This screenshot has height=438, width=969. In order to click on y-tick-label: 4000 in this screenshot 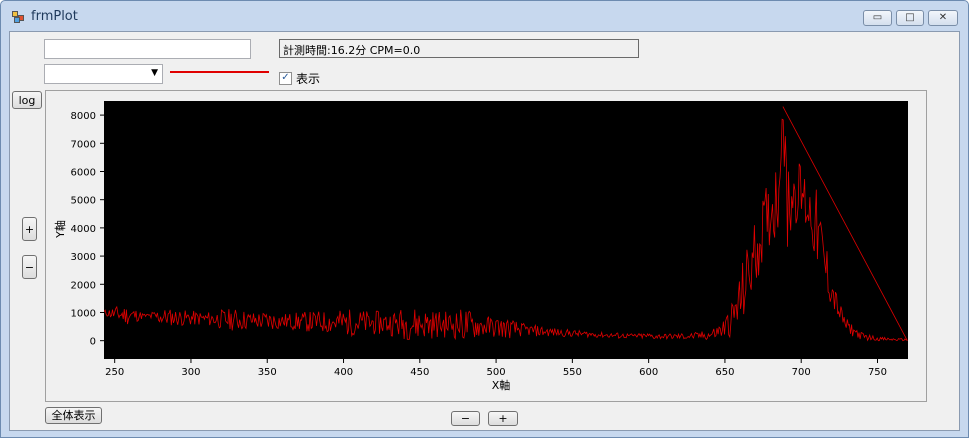, I will do `click(83, 229)`.